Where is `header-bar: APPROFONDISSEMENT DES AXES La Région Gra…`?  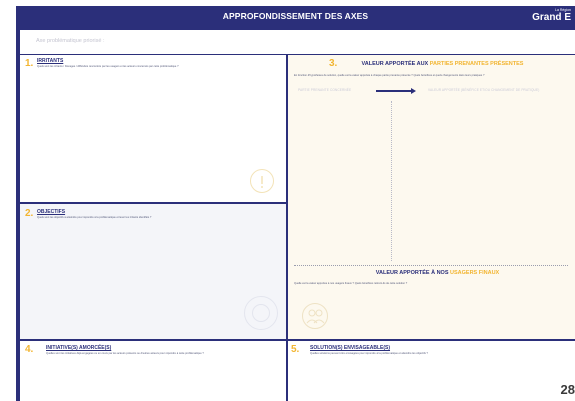 header-bar: APPROFONDISSEMENT DES AXES La Région Gra… is located at coordinates (295, 17).